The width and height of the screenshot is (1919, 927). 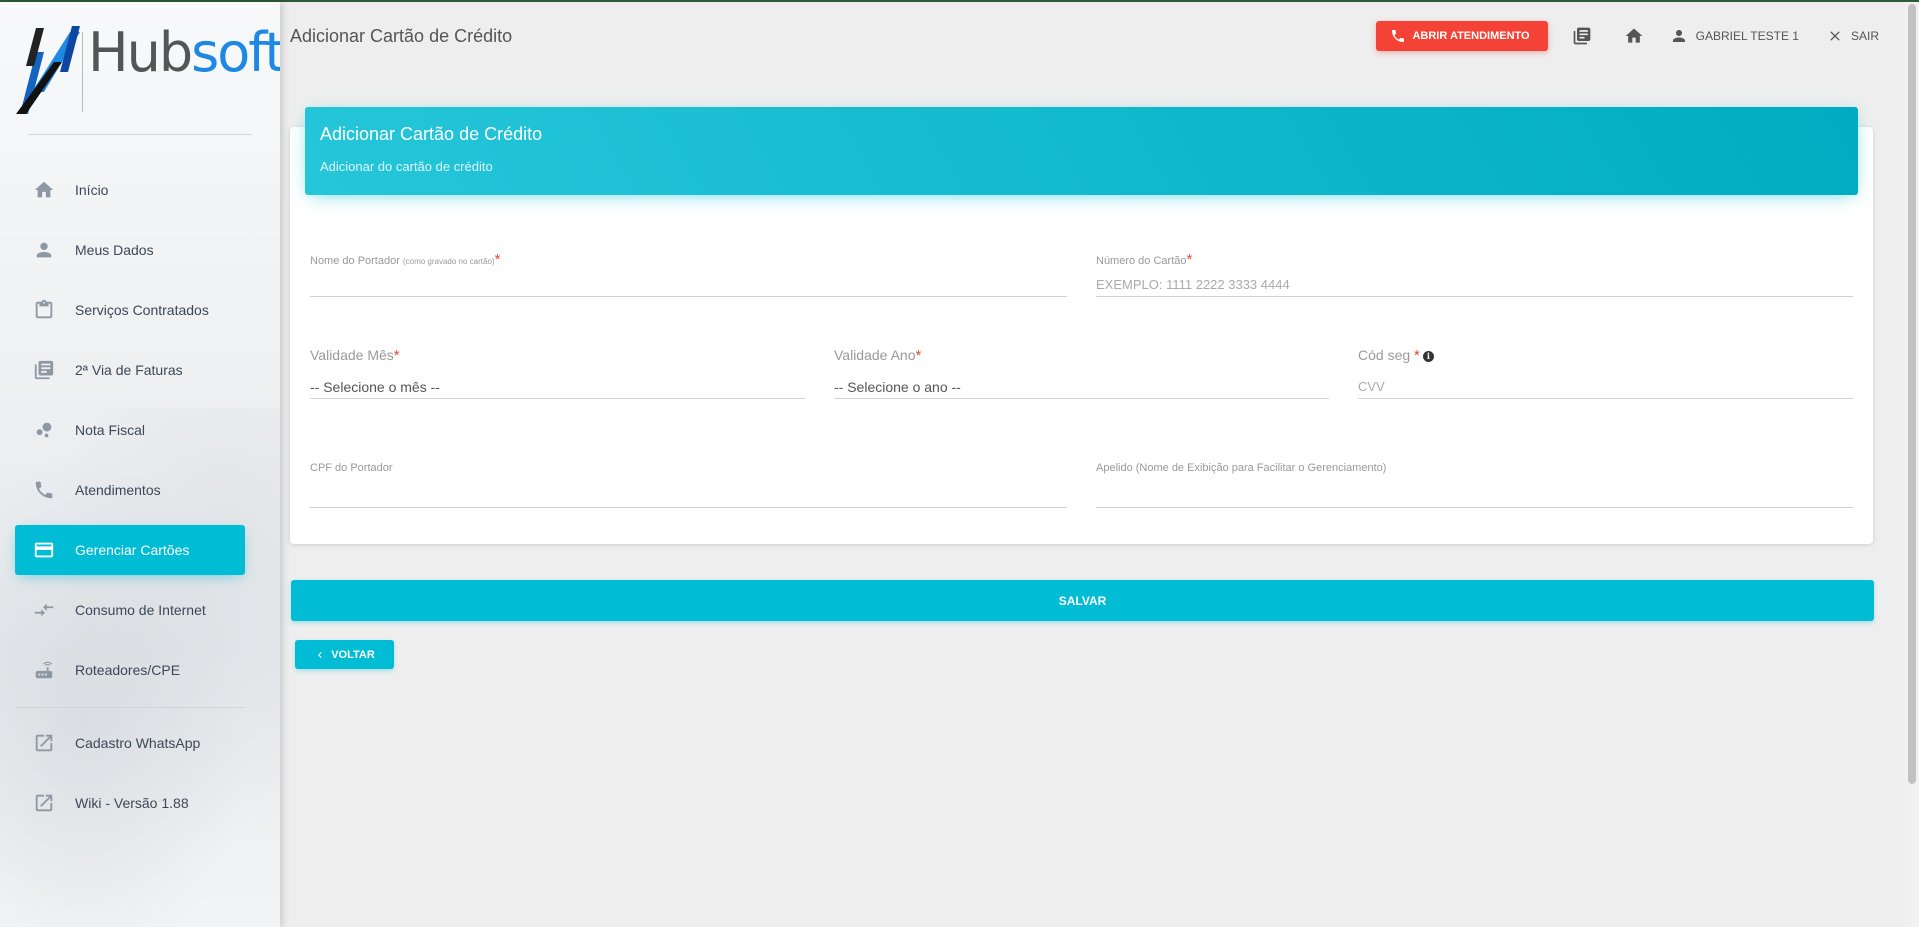 I want to click on sidebar-item-label: Início, so click(x=92, y=190).